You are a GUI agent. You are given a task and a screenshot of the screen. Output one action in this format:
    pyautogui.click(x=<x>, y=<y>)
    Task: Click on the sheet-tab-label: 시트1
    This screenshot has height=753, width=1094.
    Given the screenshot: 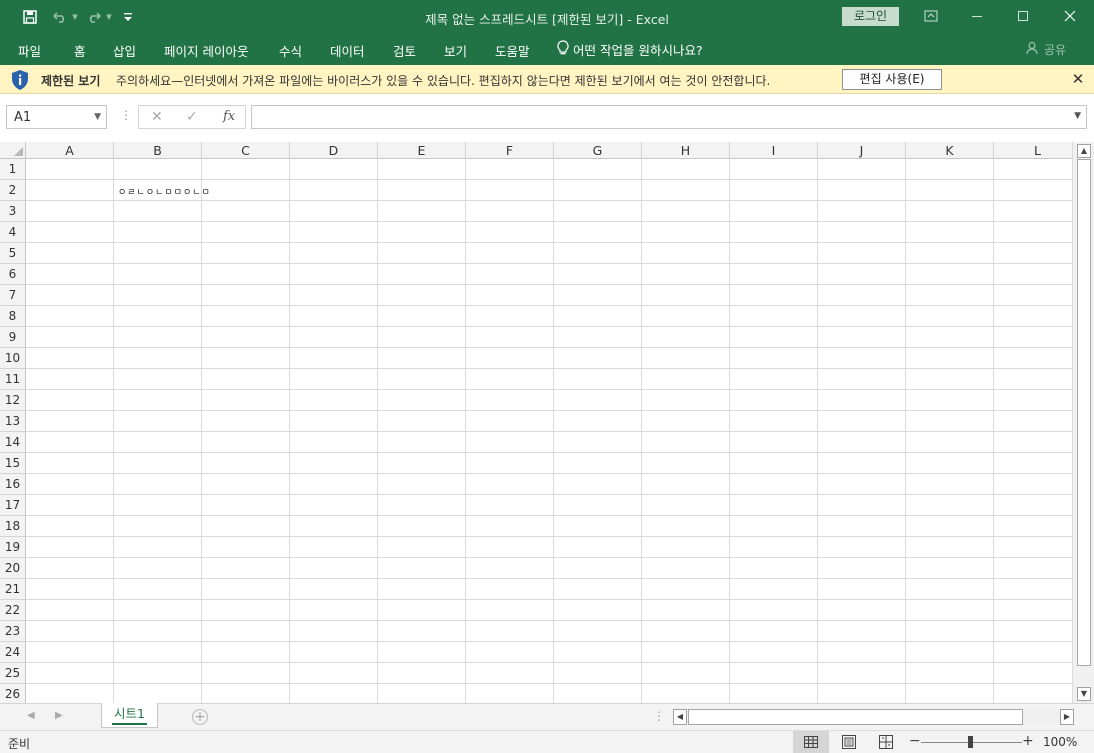 What is the action you would take?
    pyautogui.click(x=129, y=713)
    